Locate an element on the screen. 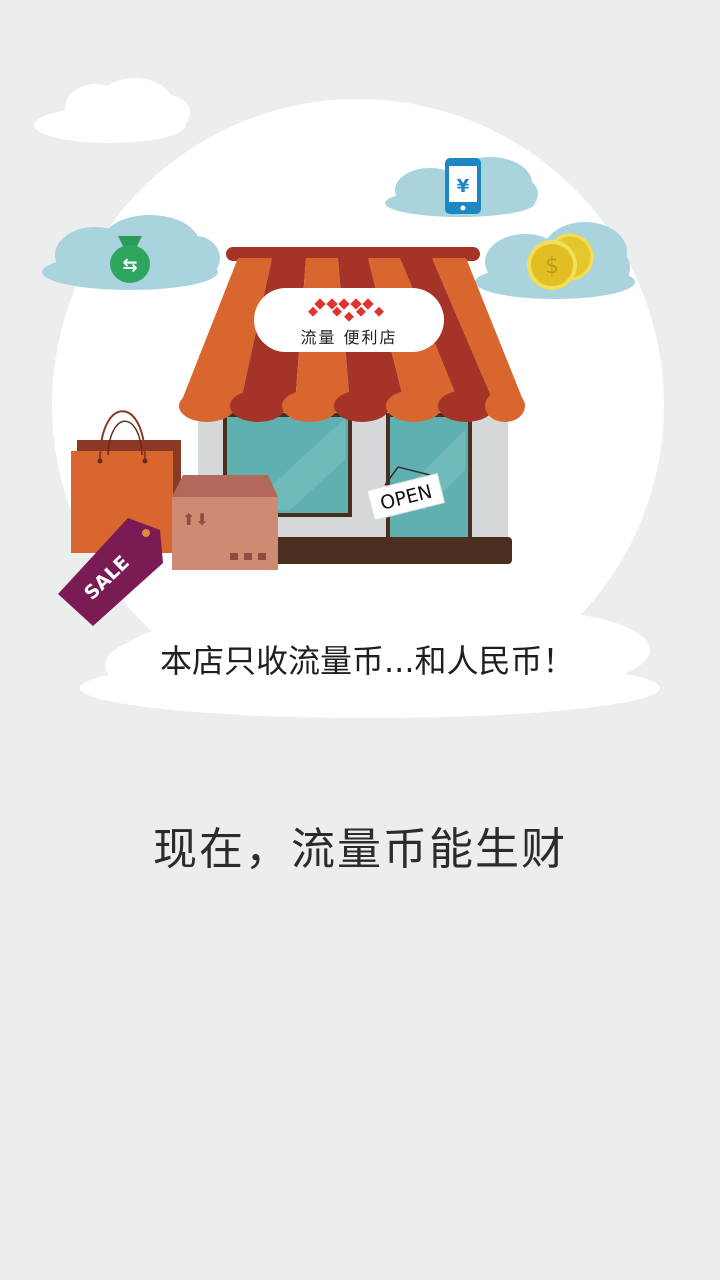 The image size is (720, 1280). store-sign: 流量 便利店 is located at coordinates (349, 320).